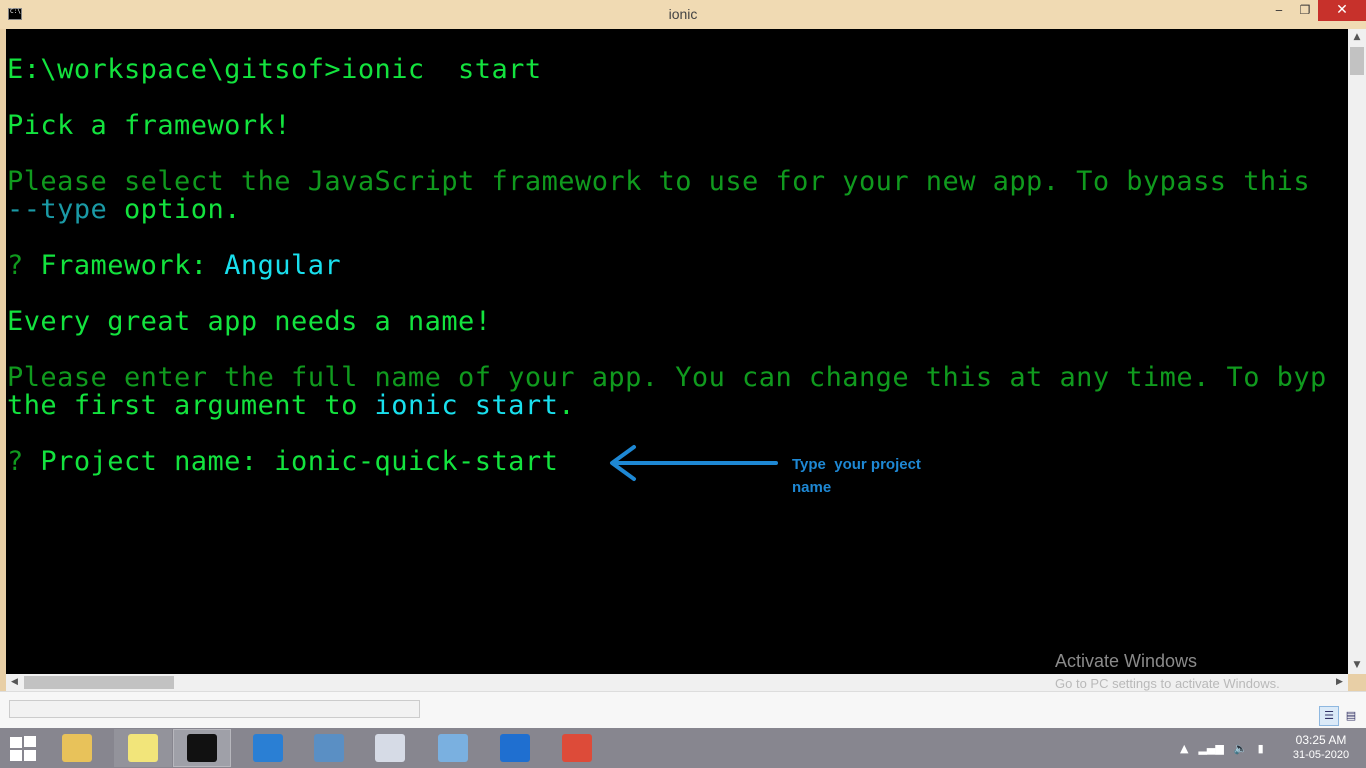  What do you see at coordinates (1126, 661) in the screenshot?
I see `activate-windows-title: Activate Windows` at bounding box center [1126, 661].